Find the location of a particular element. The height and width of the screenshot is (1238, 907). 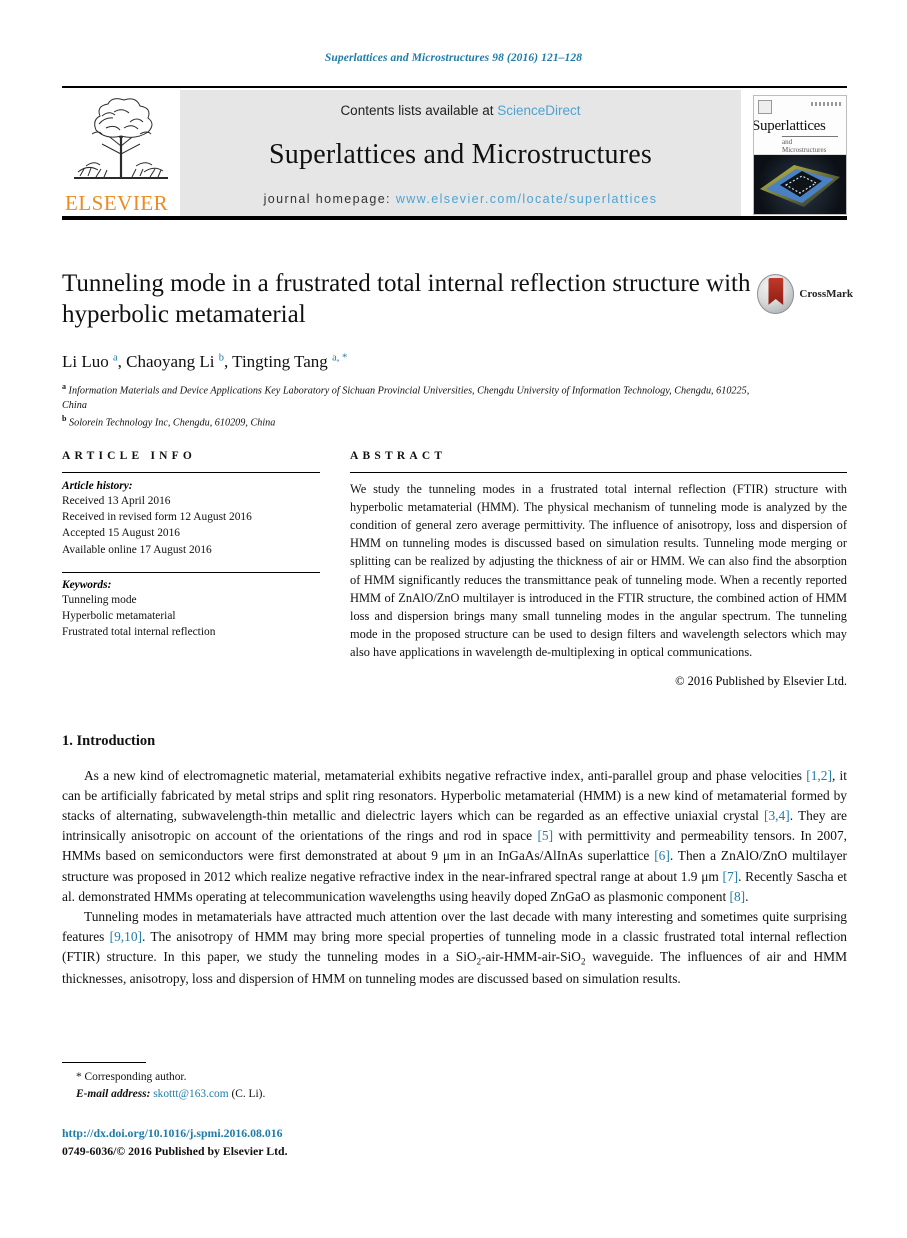

keywords-rule is located at coordinates (191, 572).